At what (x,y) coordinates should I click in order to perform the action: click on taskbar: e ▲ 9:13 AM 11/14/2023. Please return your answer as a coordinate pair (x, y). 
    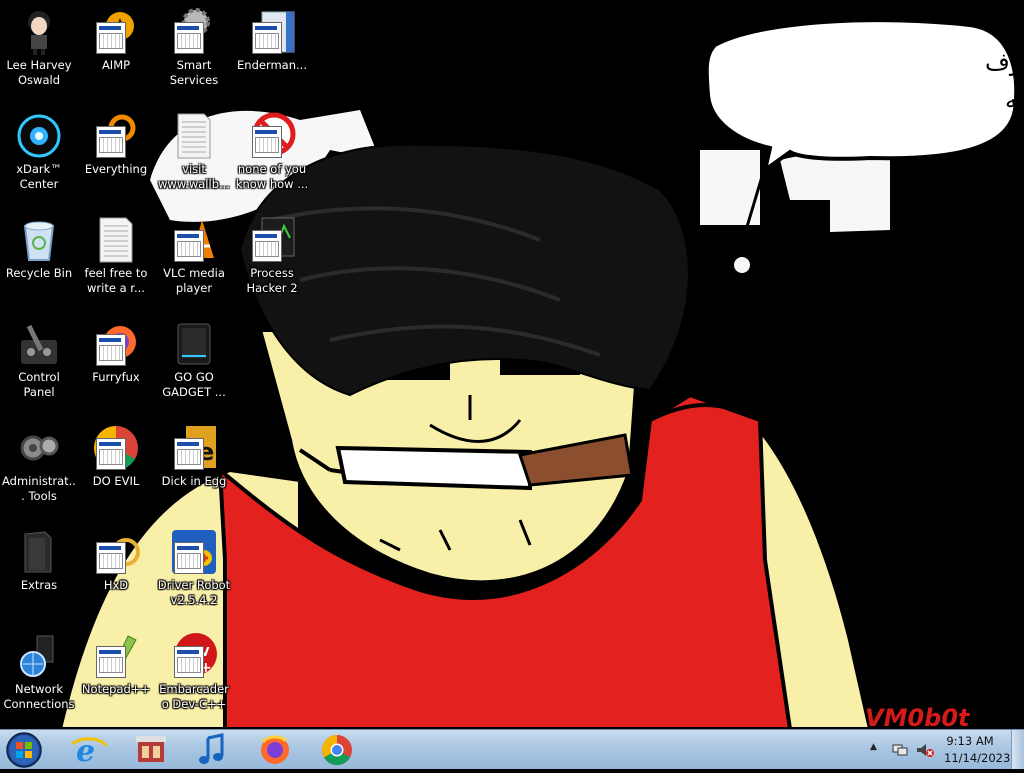
    Looking at the image, I should click on (512, 749).